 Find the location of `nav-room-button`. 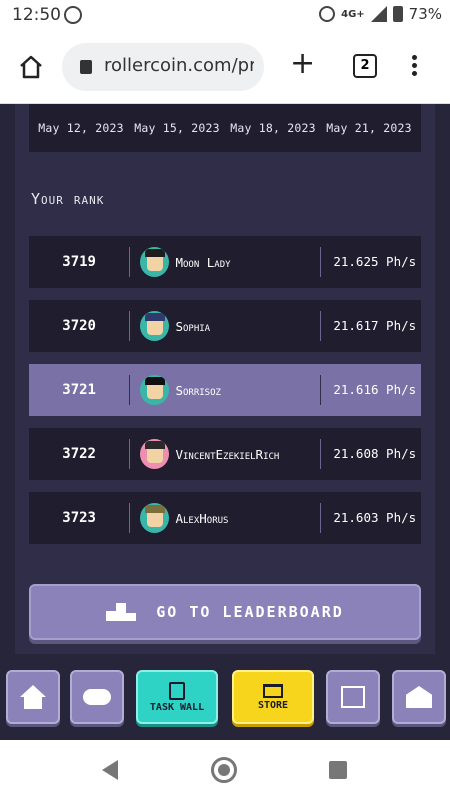

nav-room-button is located at coordinates (419, 697).